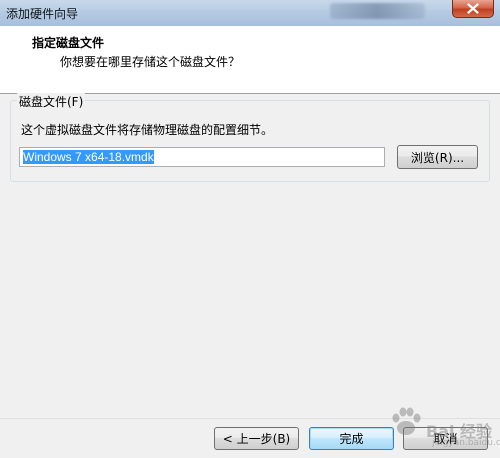 Image resolution: width=500 pixels, height=458 pixels. I want to click on page-title: 指定磁盘文件, so click(68, 43).